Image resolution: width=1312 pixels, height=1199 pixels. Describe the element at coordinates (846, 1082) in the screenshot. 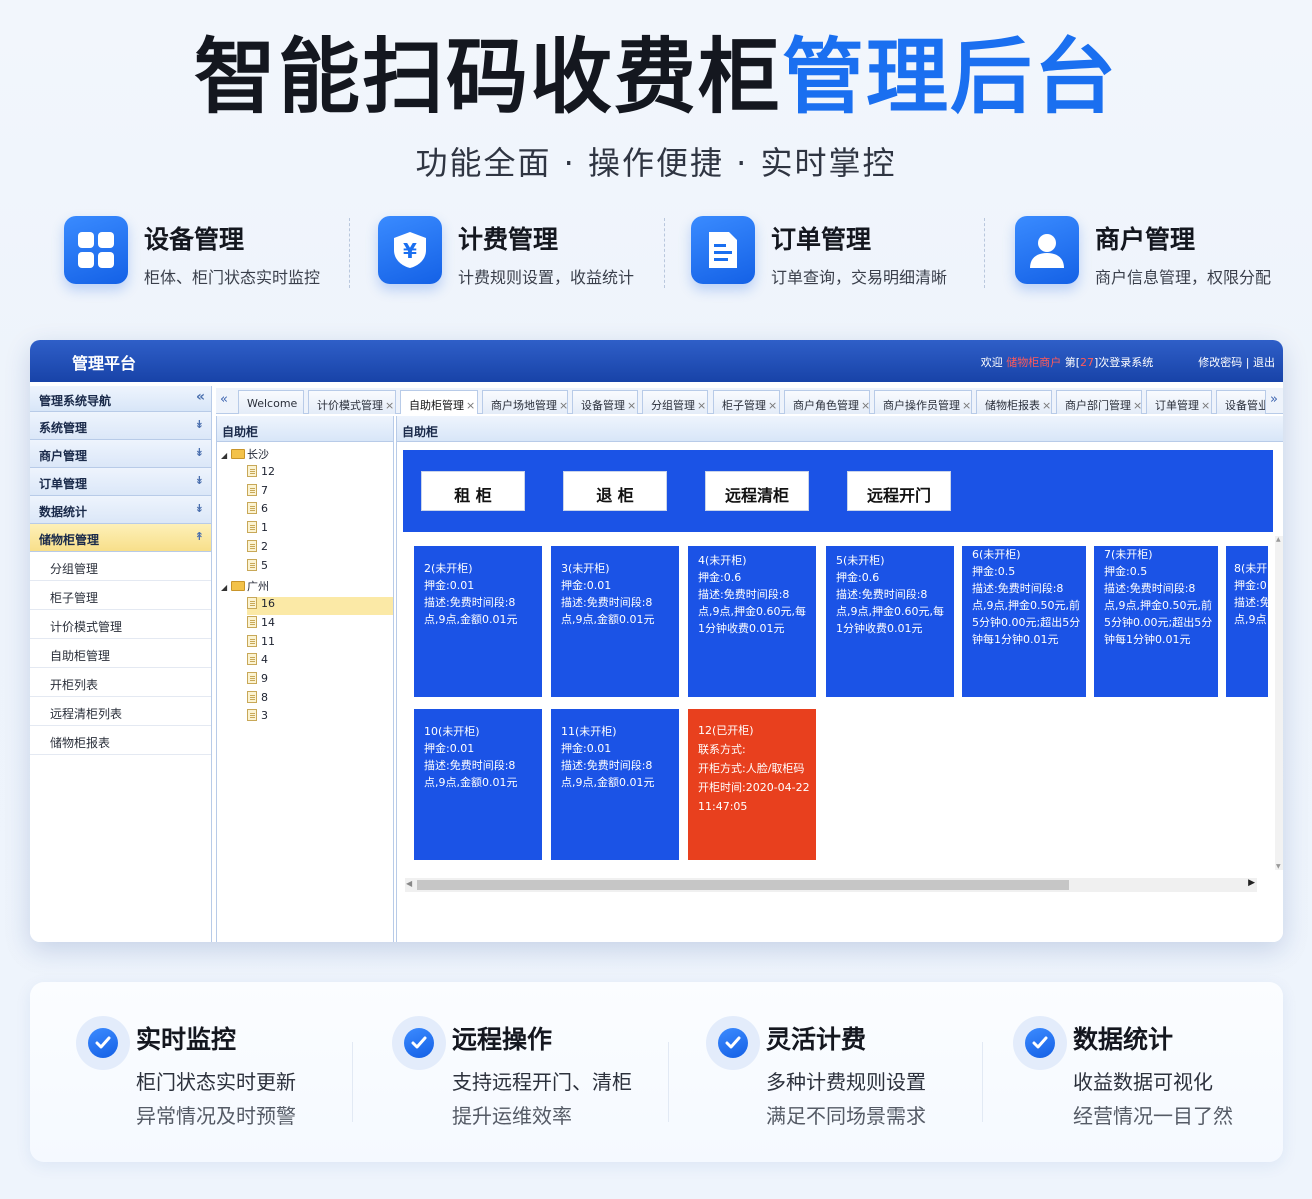

I see `benefit-line: 多种计费规则设置` at that location.